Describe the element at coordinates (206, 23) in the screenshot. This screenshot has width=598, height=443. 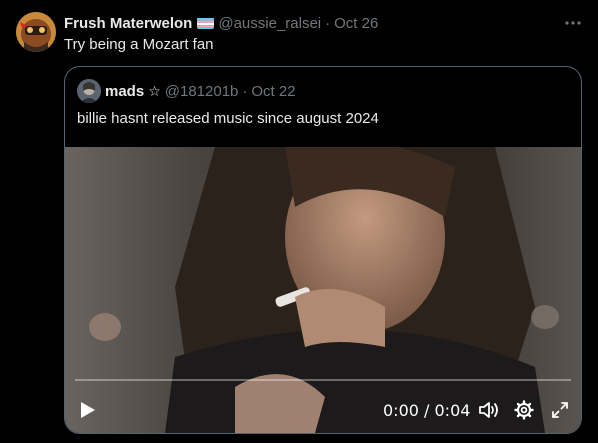
I see `transgender-flag-icon` at that location.